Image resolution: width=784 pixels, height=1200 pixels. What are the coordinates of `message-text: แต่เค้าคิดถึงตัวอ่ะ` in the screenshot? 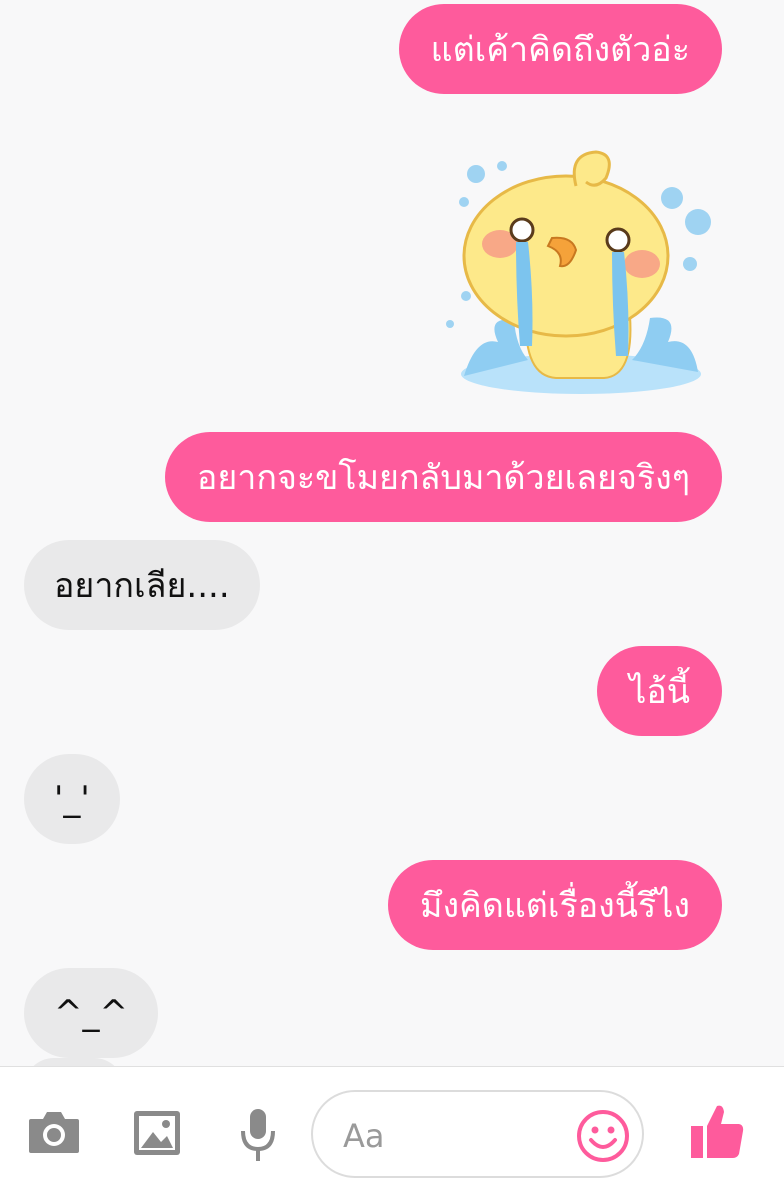 It's located at (560, 50).